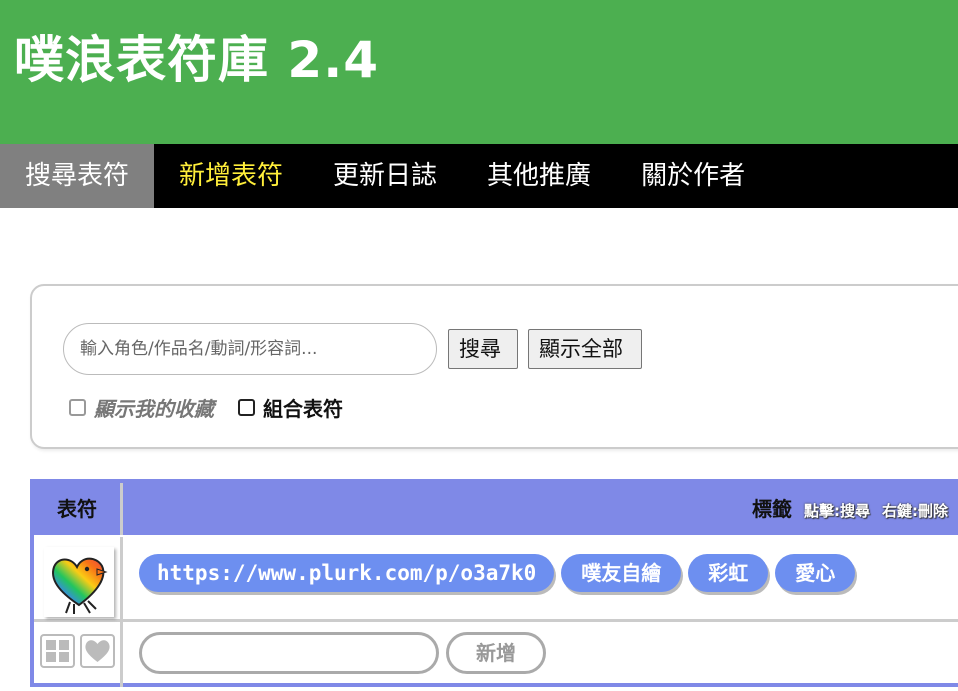 This screenshot has width=958, height=691. What do you see at coordinates (728, 573) in the screenshot?
I see `tag-chip: 彩虹` at bounding box center [728, 573].